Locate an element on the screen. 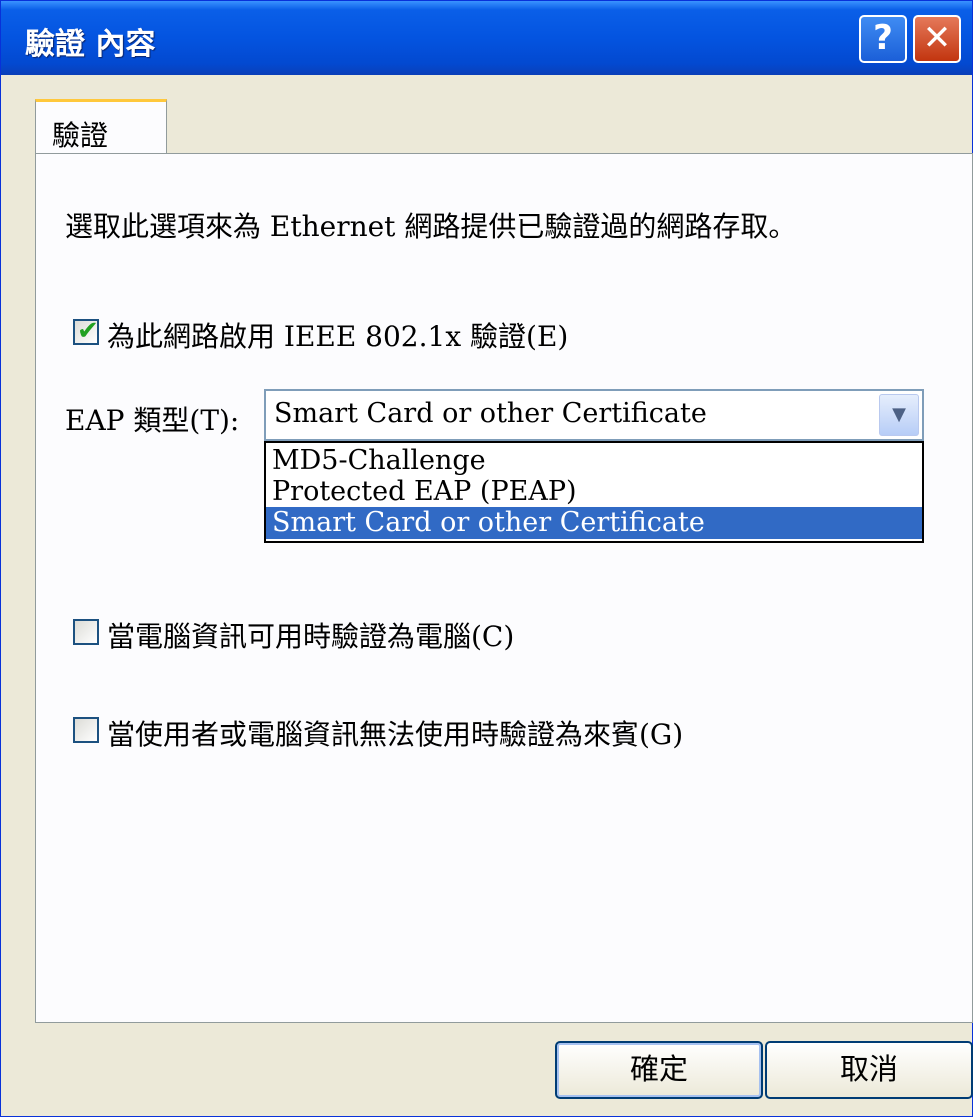 This screenshot has height=1117, width=973. check-icon: ✔ is located at coordinates (88, 331).